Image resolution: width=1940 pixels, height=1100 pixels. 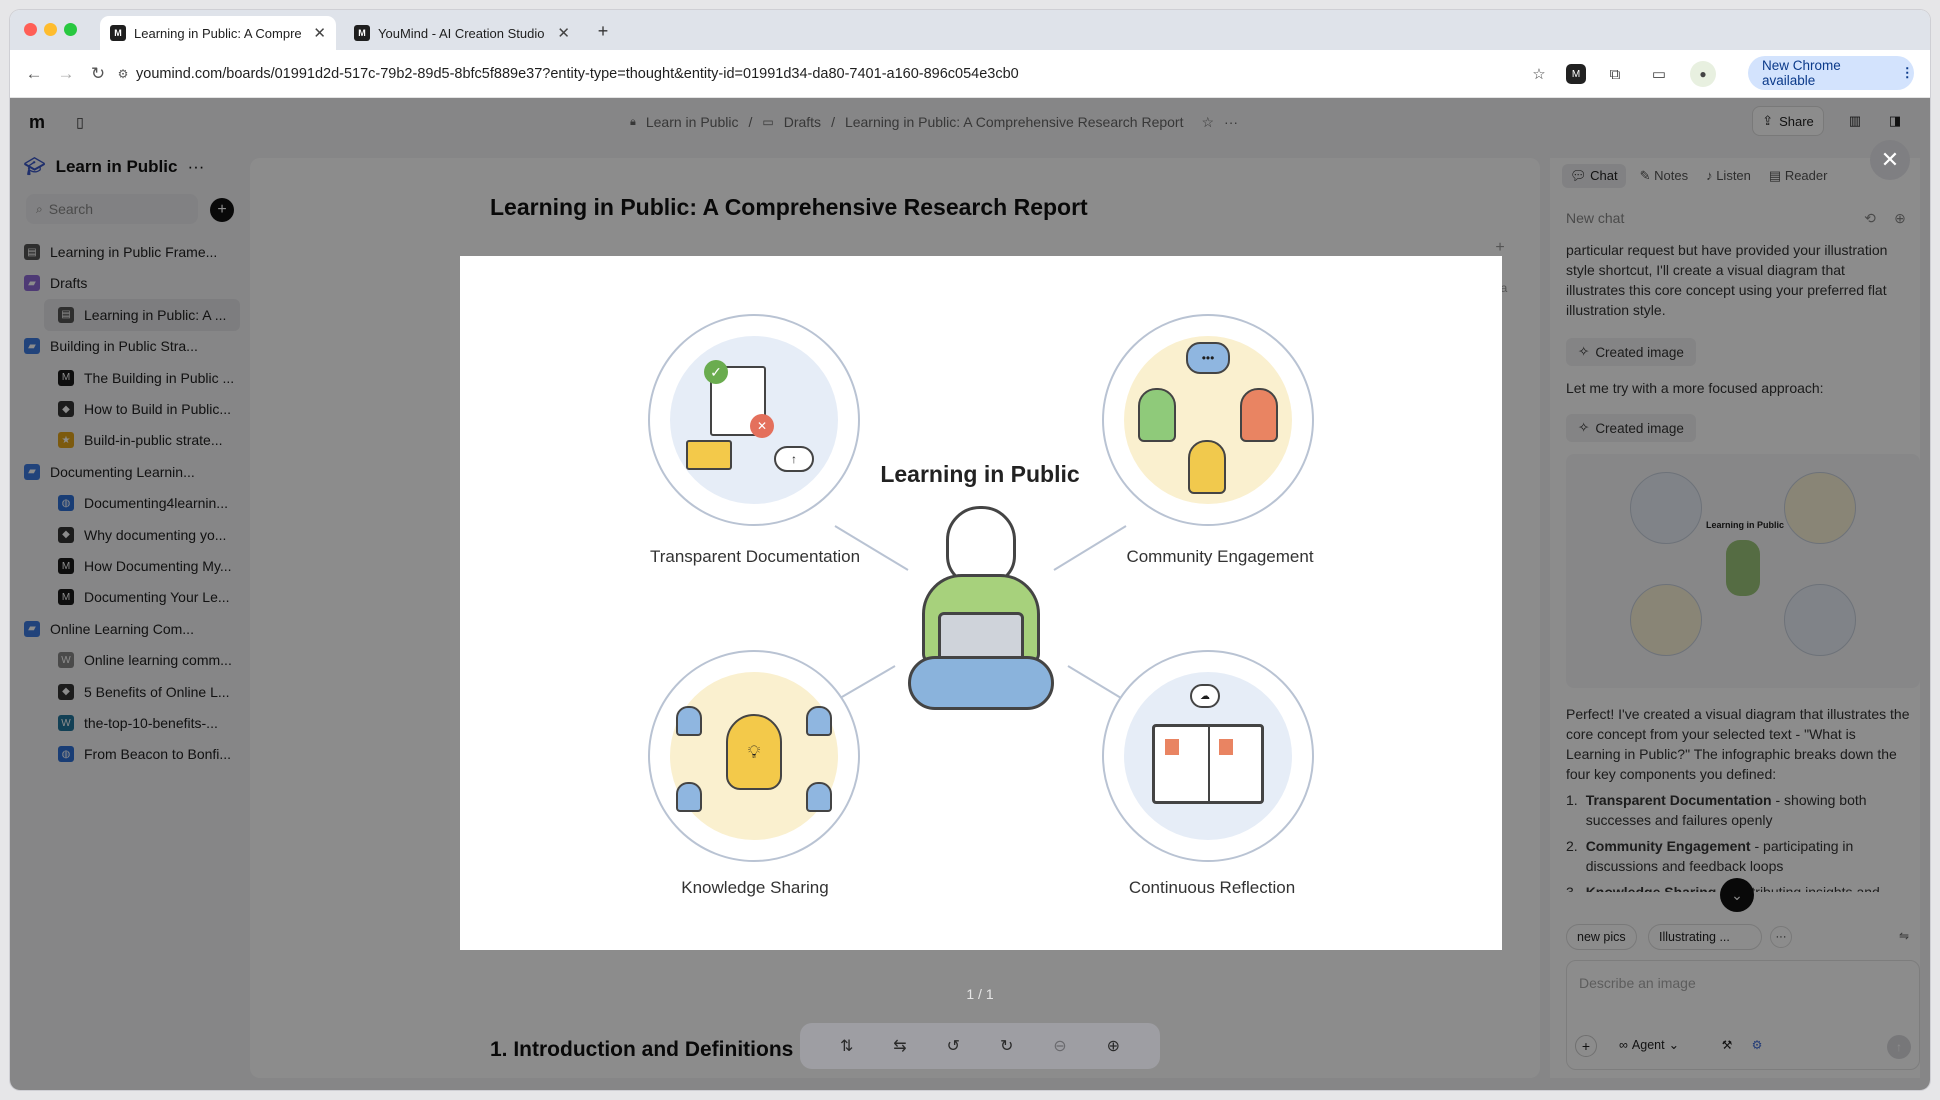 I want to click on tab-title: YouMind - AI Creation Studio, so click(x=461, y=33).